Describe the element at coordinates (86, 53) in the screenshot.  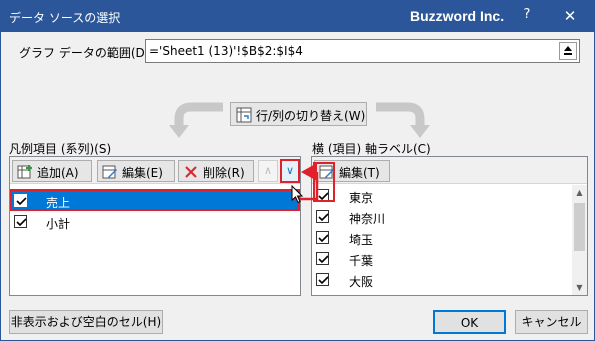
I see `chart-data-range-label: グラフ データの範囲(D):` at that location.